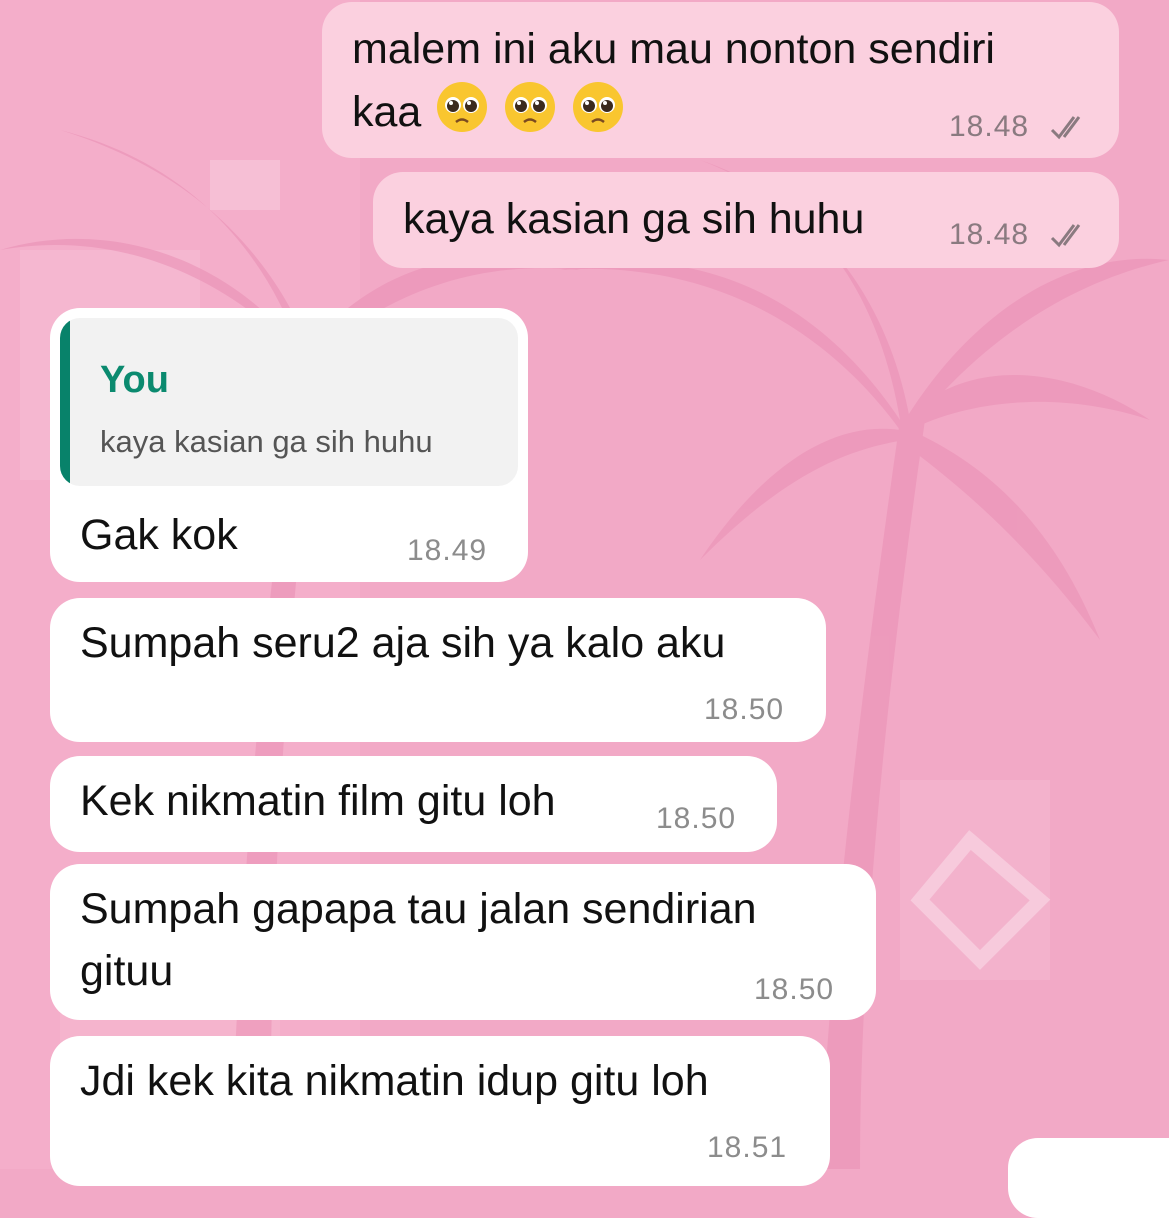 This screenshot has width=1169, height=1218. I want to click on message-text: kaa, so click(387, 112).